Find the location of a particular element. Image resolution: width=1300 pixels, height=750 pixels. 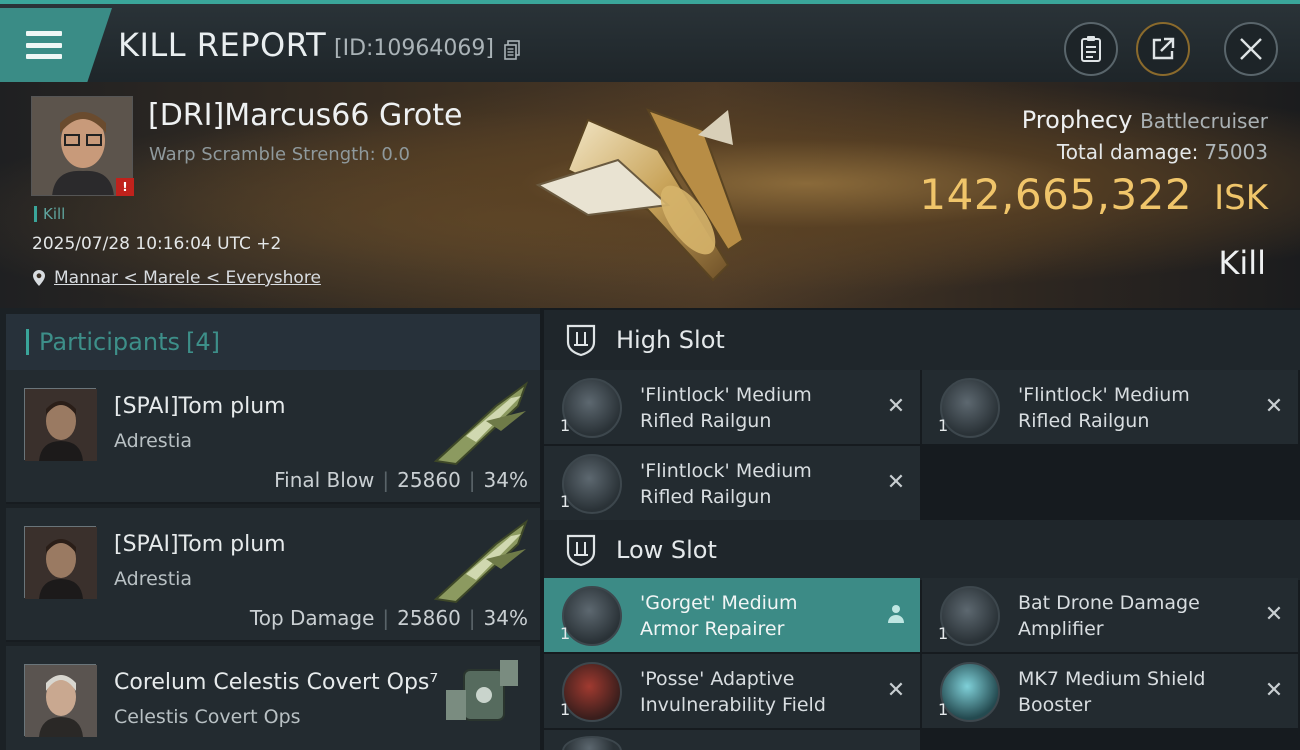

participant-role: Top Damage is located at coordinates (312, 618).